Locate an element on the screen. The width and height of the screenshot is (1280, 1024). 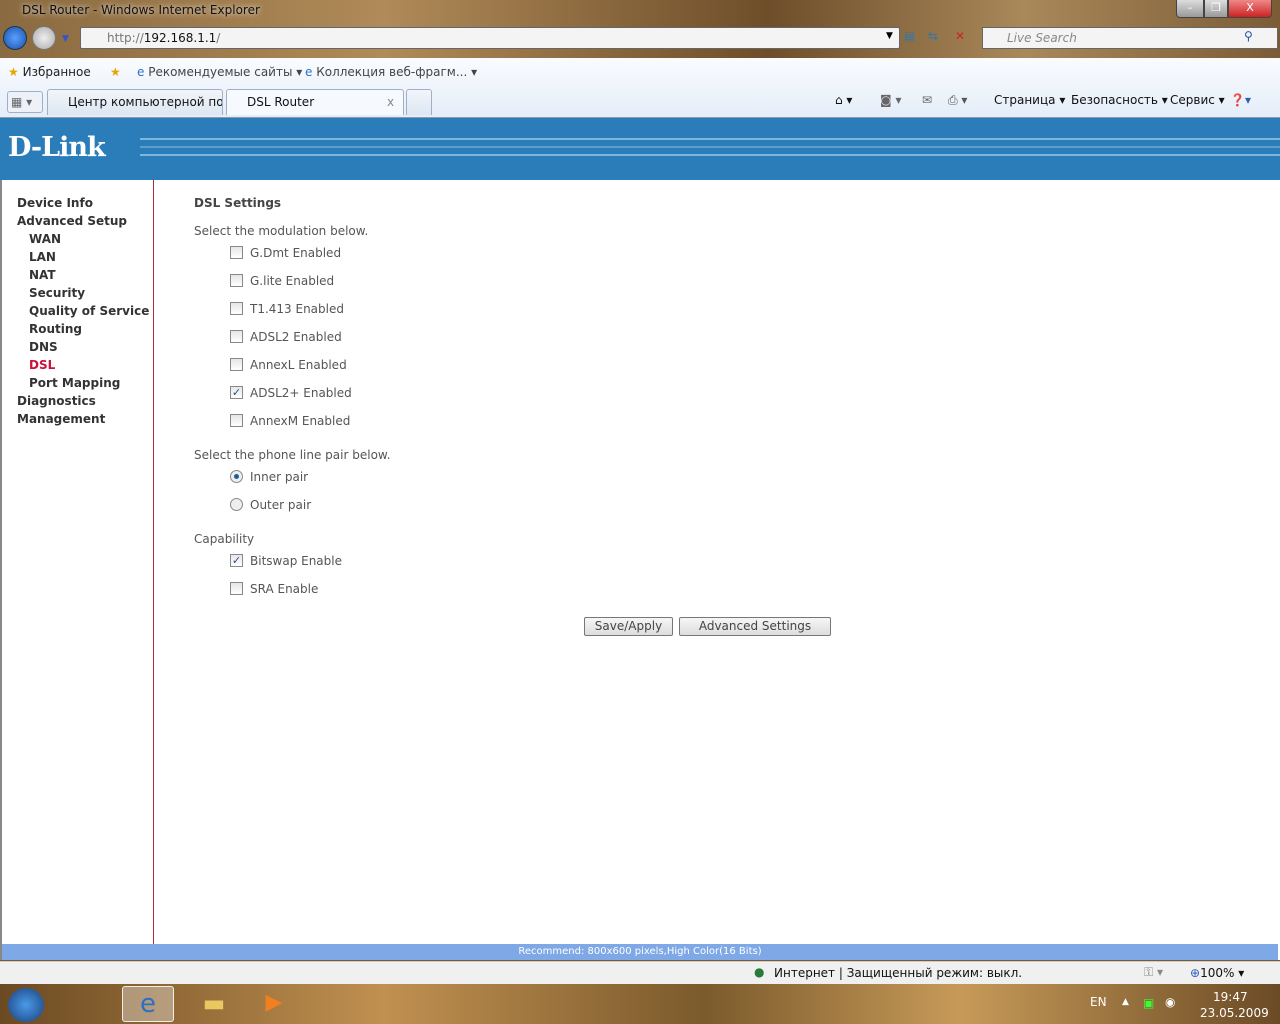
pair-label: Select the phone line pair below. is located at coordinates (292, 455).